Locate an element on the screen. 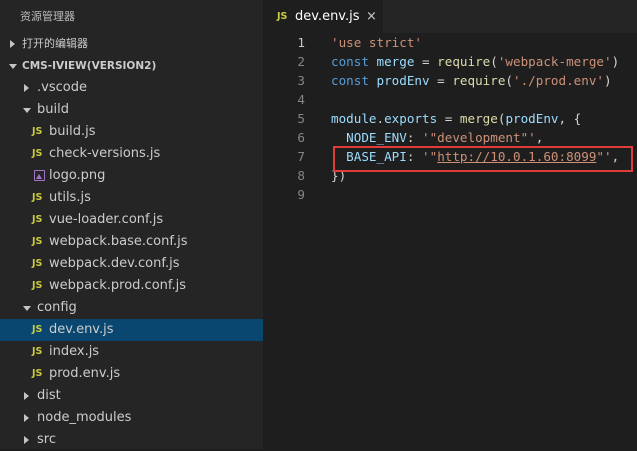 This screenshot has width=637, height=451. tree-item-label: logo.png is located at coordinates (77, 175).